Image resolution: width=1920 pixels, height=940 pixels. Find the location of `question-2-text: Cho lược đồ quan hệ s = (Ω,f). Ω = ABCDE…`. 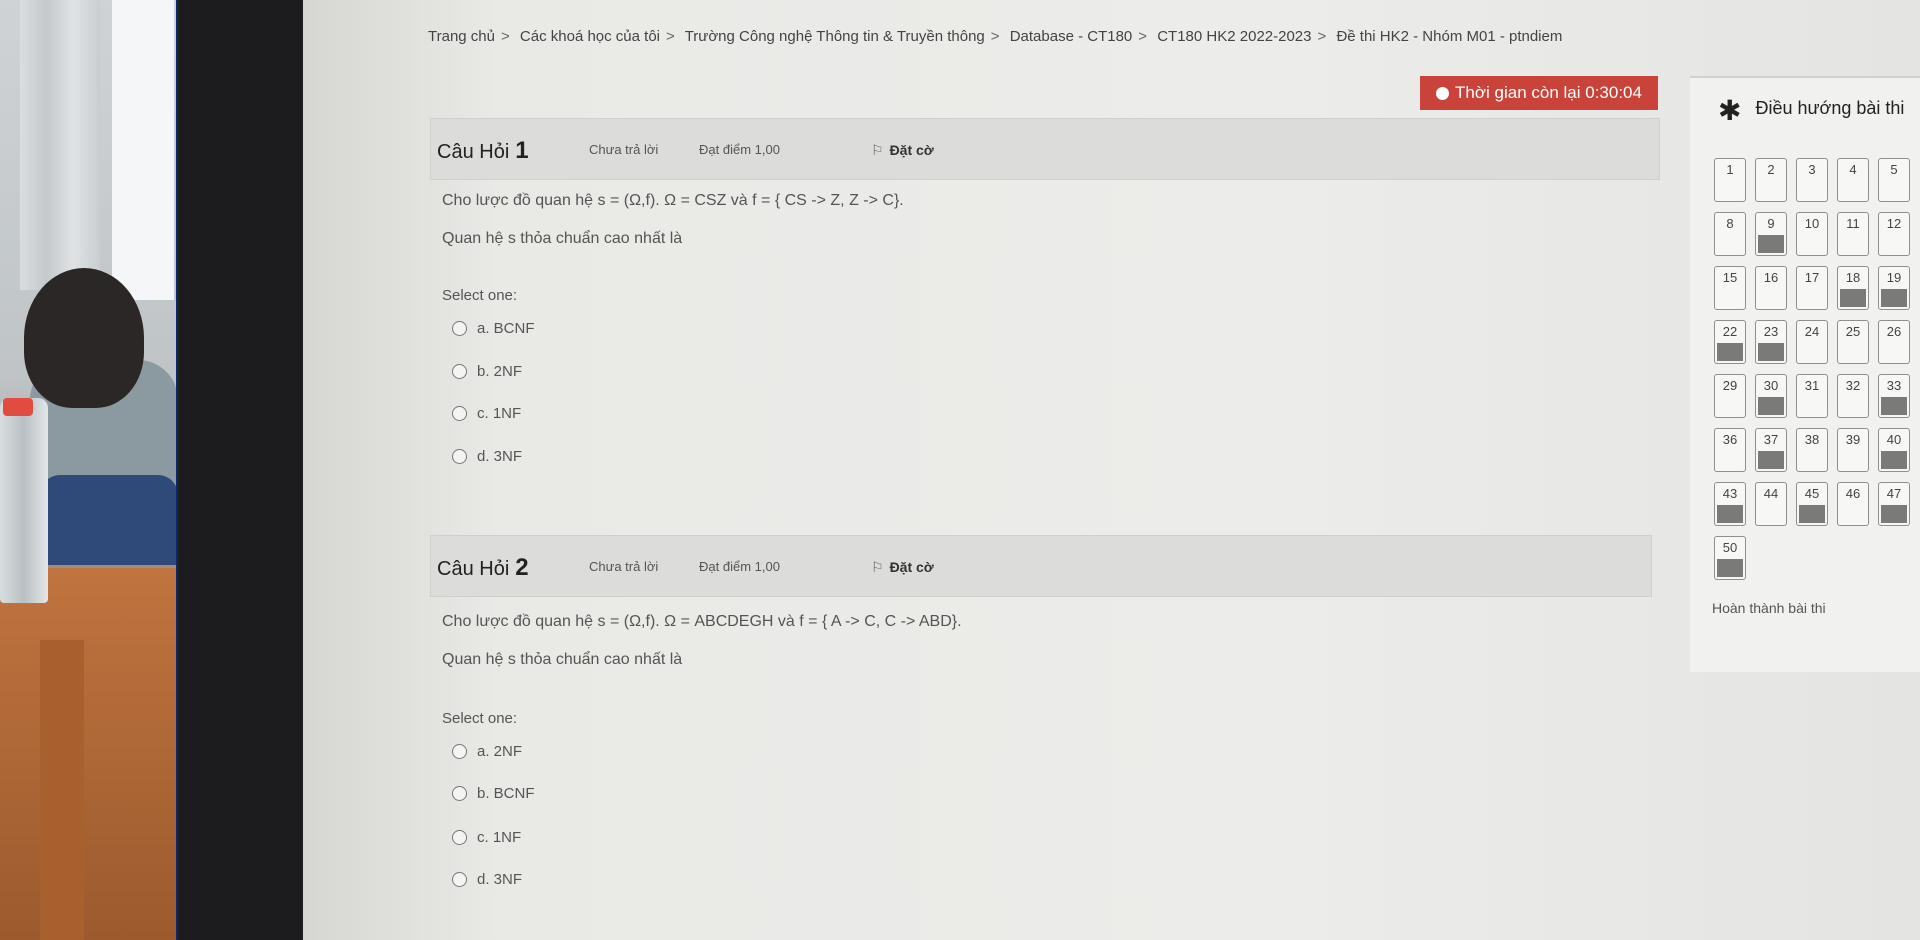

question-2-text: Cho lược đồ quan hệ s = (Ω,f). Ω = ABCDE… is located at coordinates (702, 621).